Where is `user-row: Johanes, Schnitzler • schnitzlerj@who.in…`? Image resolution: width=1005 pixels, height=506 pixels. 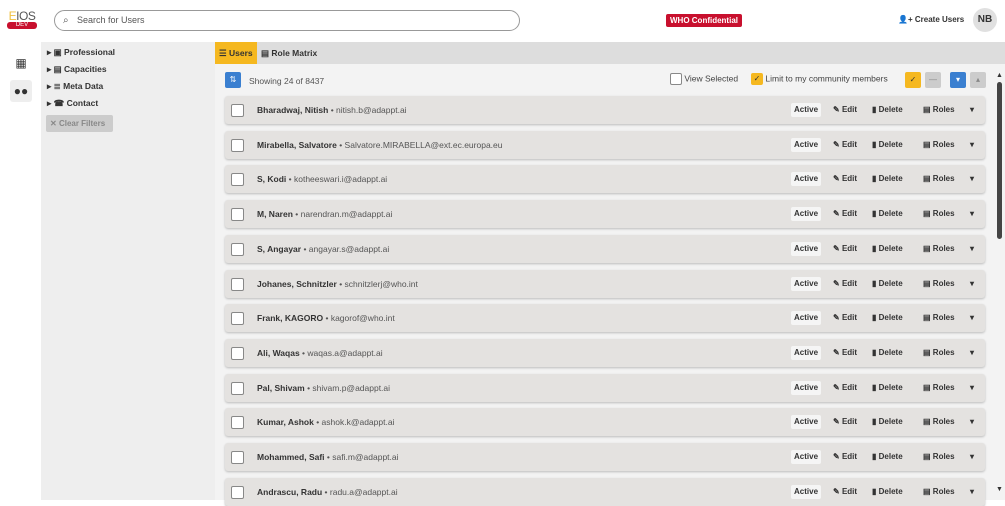 user-row: Johanes, Schnitzler • schnitzlerj@who.in… is located at coordinates (605, 283).